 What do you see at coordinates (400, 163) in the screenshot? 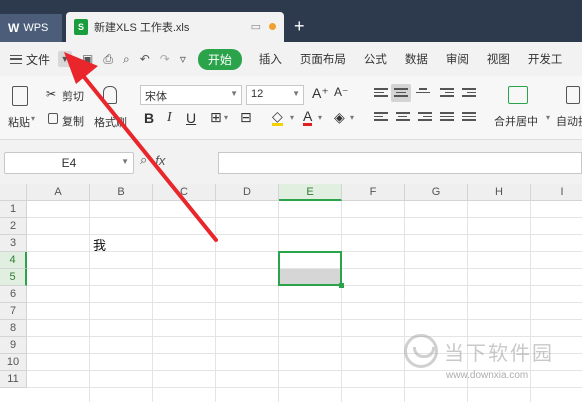
I see `formula-input` at bounding box center [400, 163].